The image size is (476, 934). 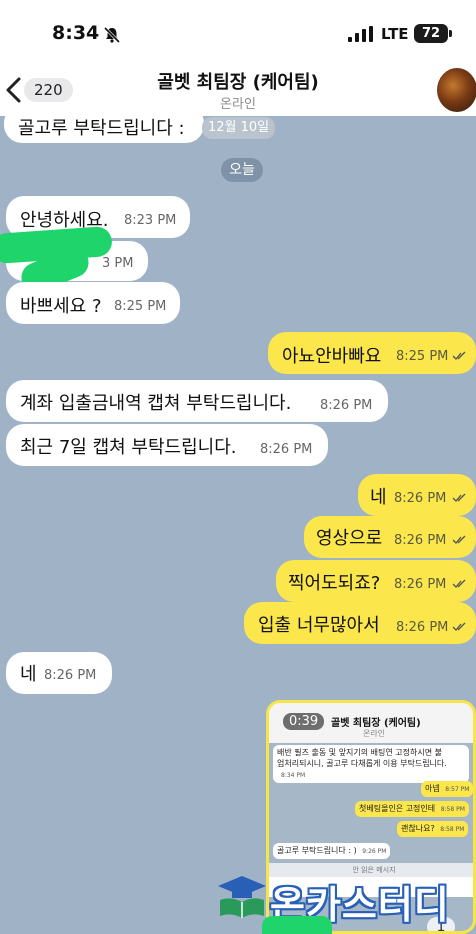 I want to click on video-header: 골벳 최팀장 (케어팀) 온라인 0:39, so click(x=371, y=723).